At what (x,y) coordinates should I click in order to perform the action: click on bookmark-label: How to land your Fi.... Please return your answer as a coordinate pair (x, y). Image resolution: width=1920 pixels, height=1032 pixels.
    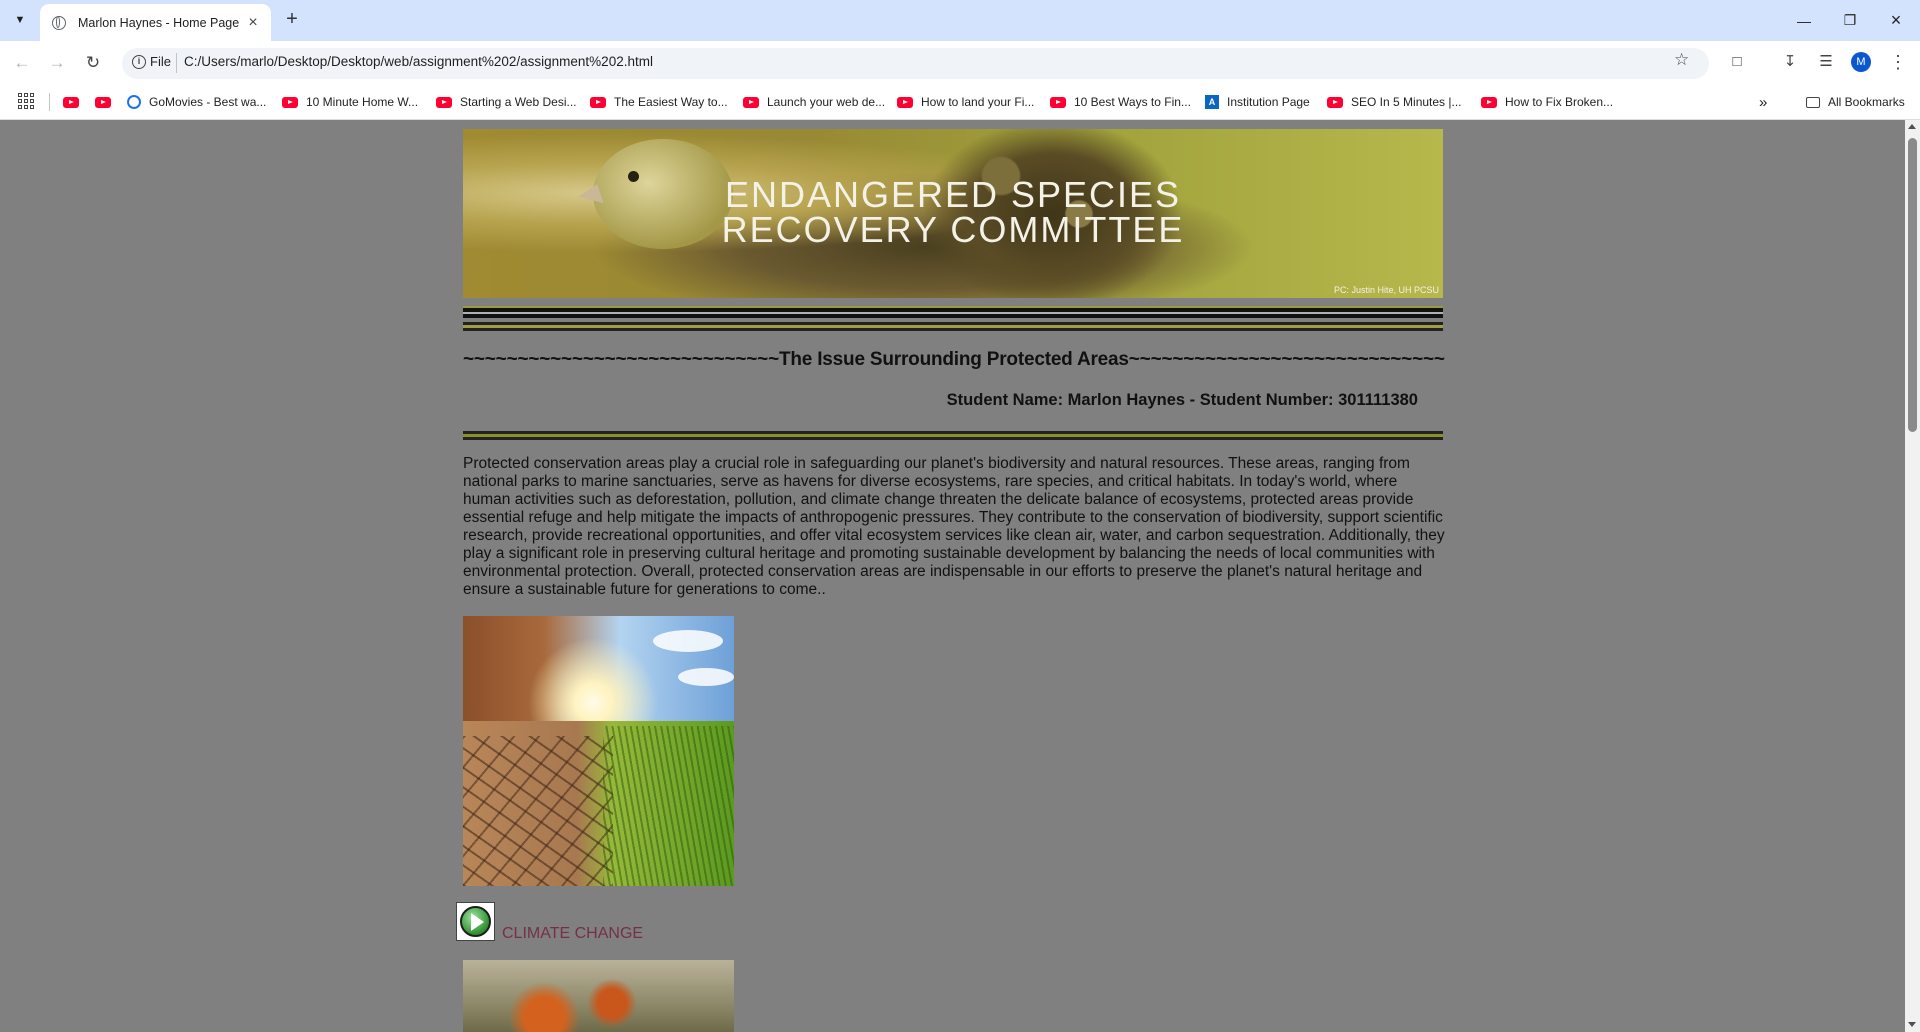
    Looking at the image, I should click on (978, 102).